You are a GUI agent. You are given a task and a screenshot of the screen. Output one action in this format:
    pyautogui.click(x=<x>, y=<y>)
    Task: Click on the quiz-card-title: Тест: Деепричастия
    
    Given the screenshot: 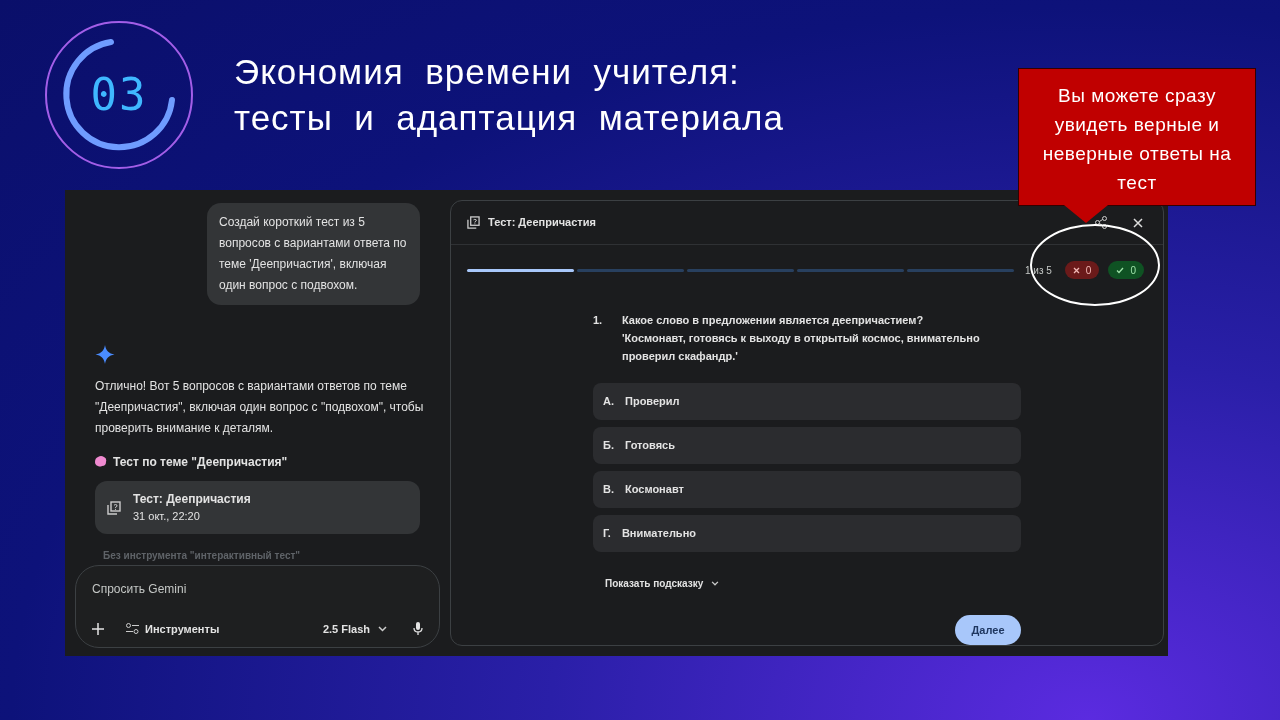 What is the action you would take?
    pyautogui.click(x=192, y=500)
    